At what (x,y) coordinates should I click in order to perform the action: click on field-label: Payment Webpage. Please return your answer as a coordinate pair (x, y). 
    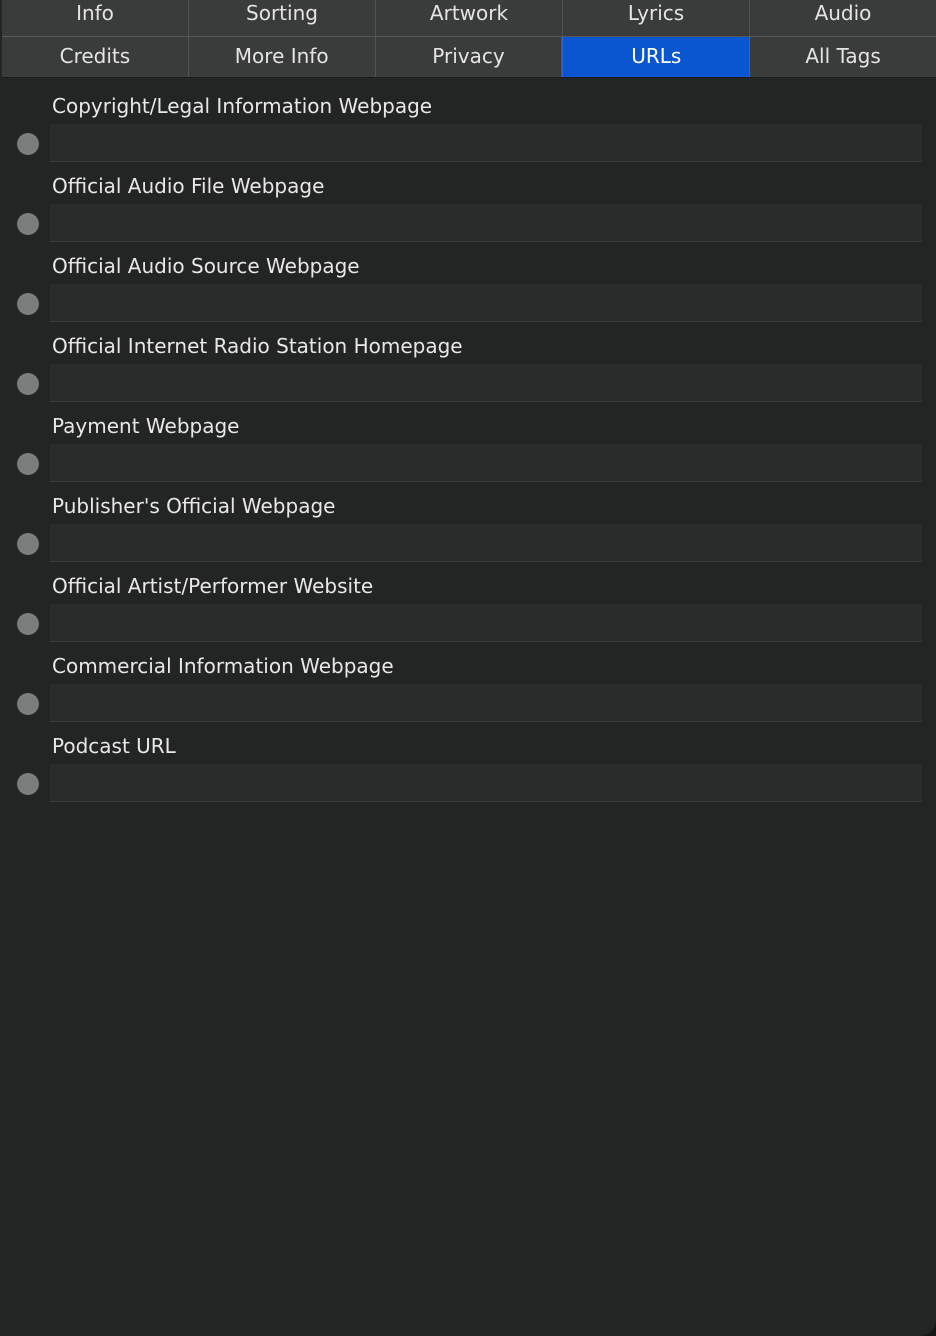
    Looking at the image, I should click on (146, 426).